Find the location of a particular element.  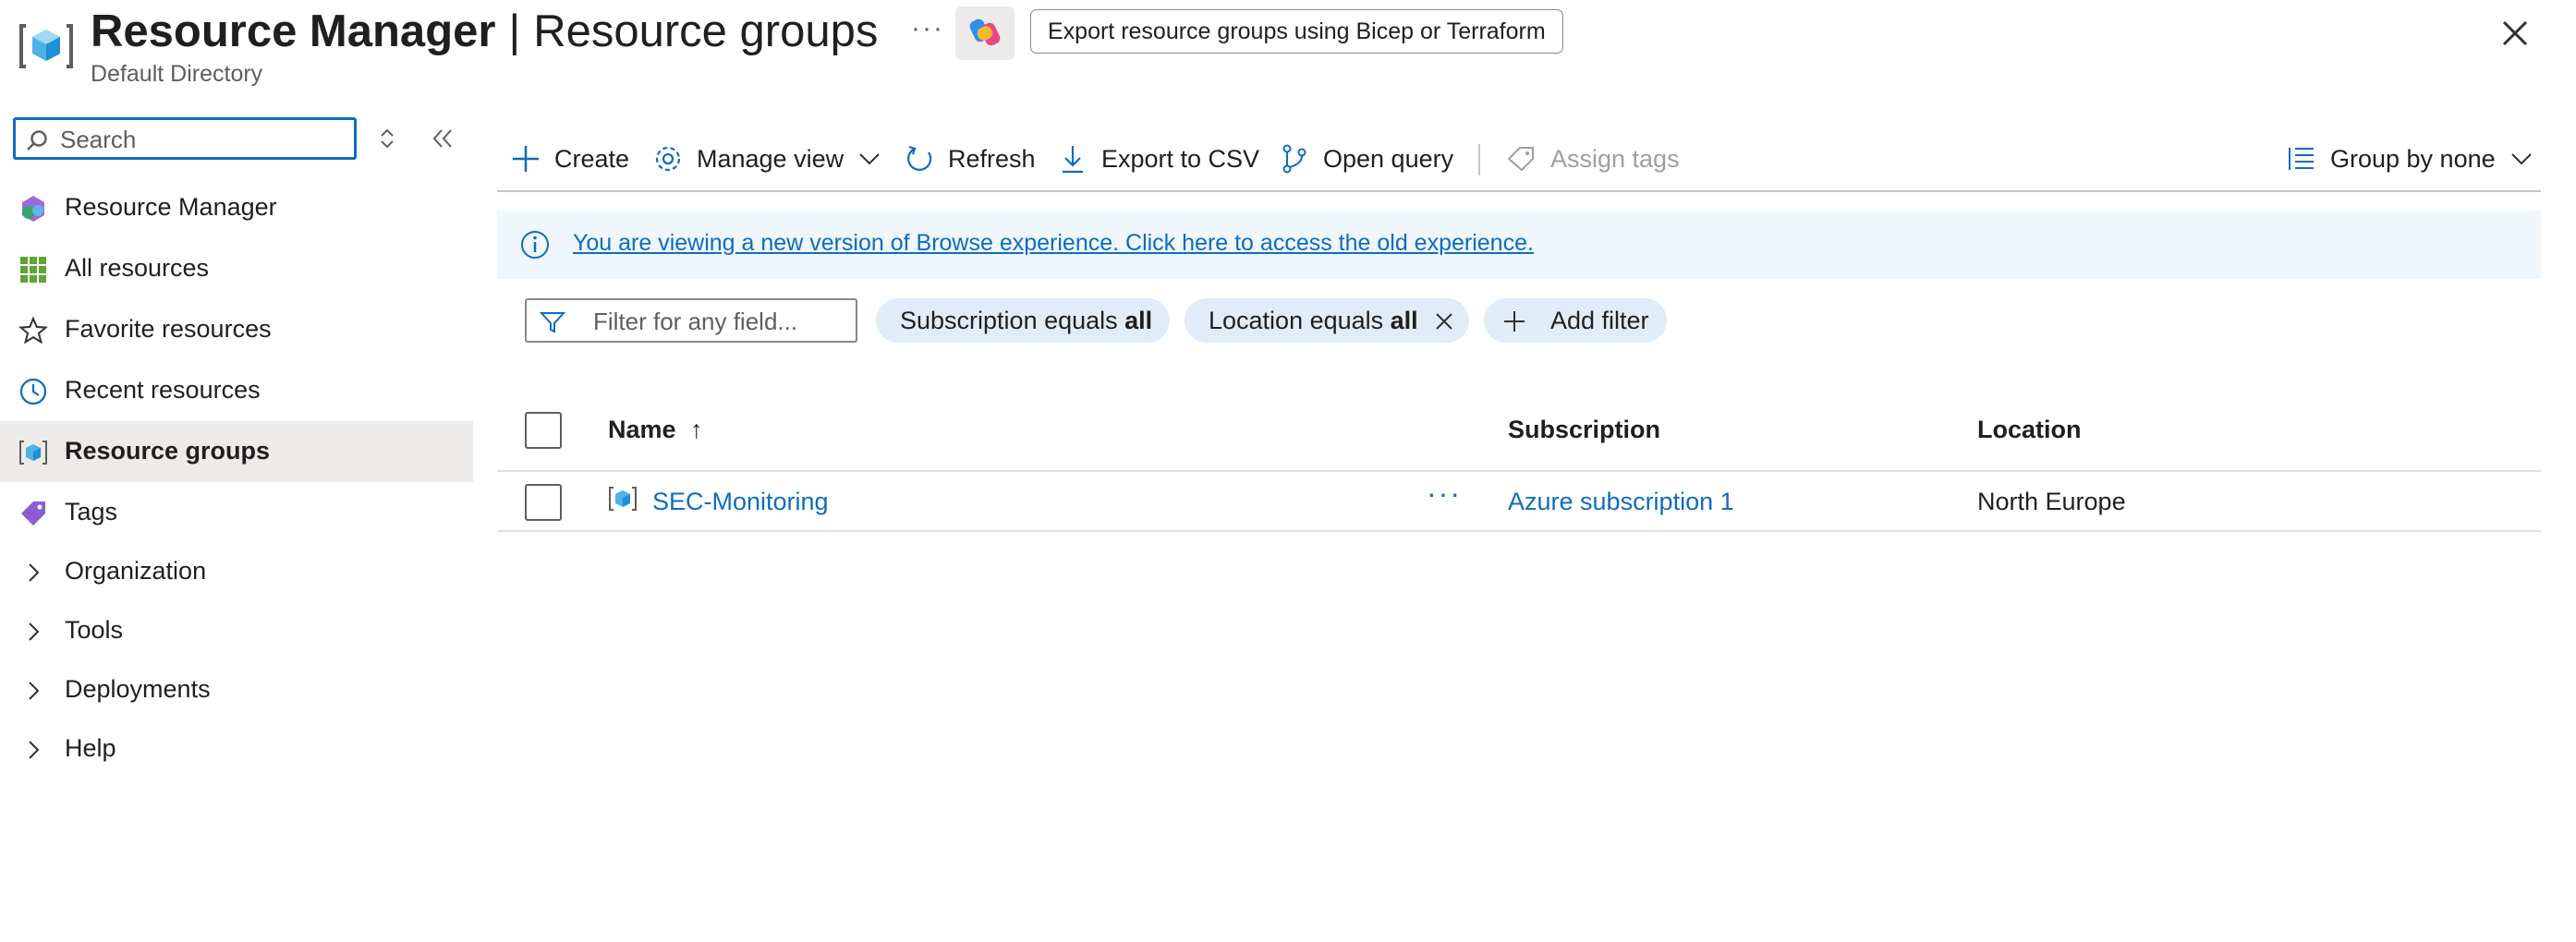

tag-outline-icon is located at coordinates (1520, 159).